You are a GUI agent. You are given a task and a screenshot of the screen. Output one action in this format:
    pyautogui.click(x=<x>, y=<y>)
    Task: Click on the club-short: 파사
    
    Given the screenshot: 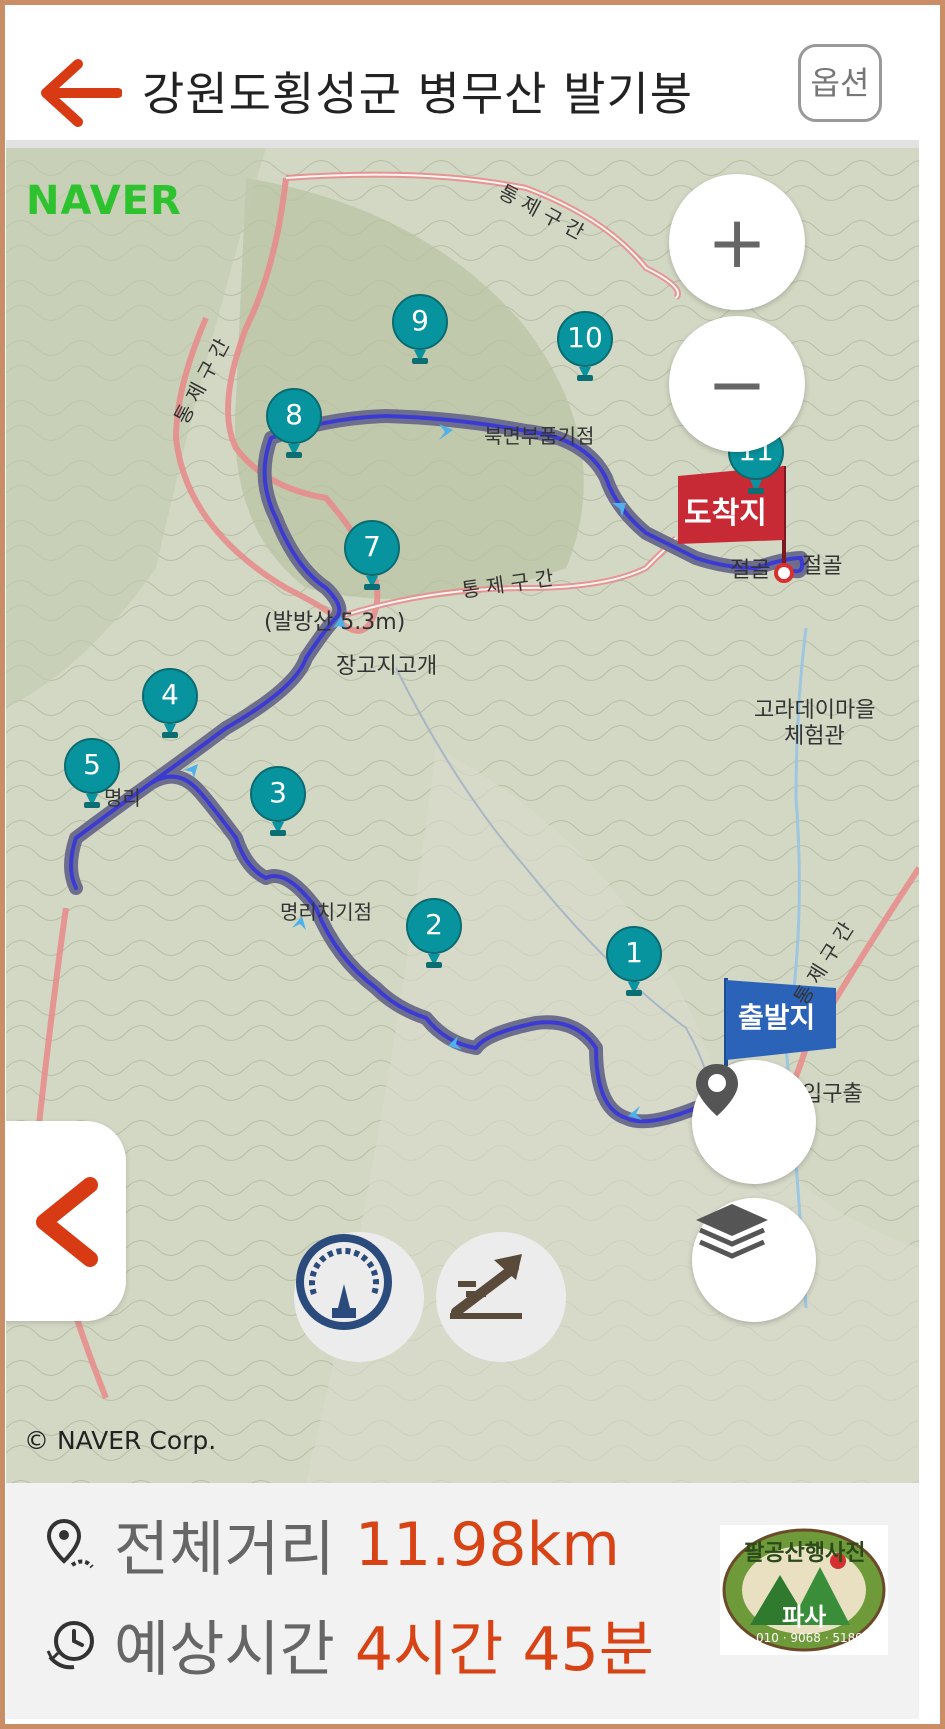 What is the action you would take?
    pyautogui.click(x=804, y=1617)
    